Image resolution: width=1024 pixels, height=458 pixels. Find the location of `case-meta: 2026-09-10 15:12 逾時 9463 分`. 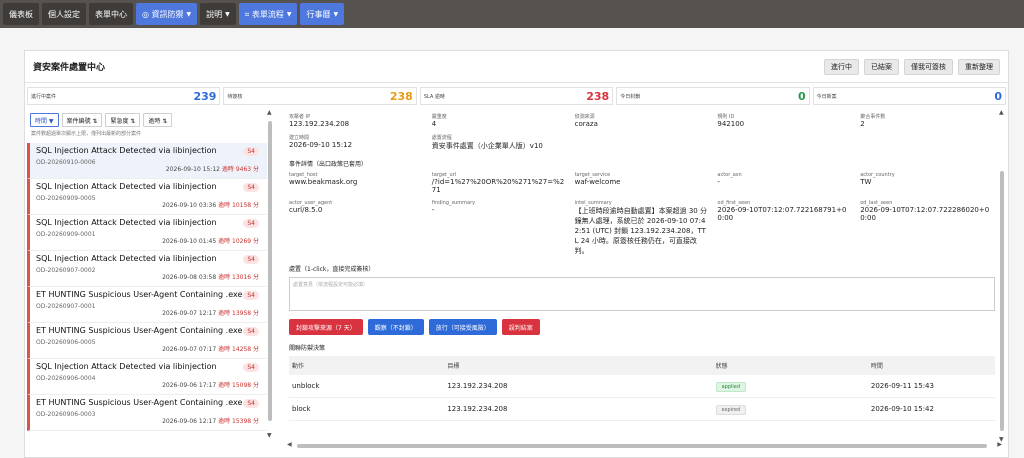

case-meta: 2026-09-10 15:12 逾時 9463 分 is located at coordinates (212, 168).